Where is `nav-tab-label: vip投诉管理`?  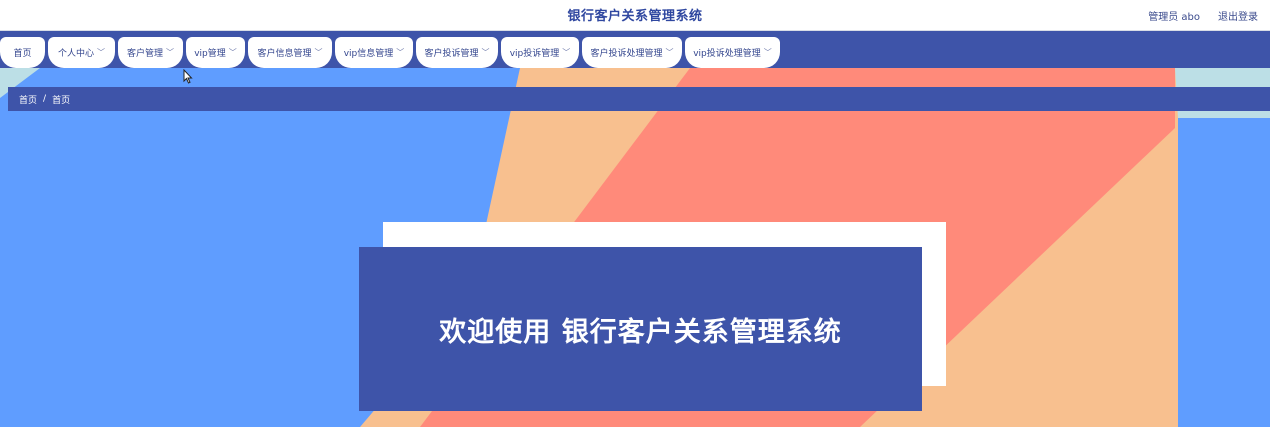
nav-tab-label: vip投诉管理 is located at coordinates (534, 54).